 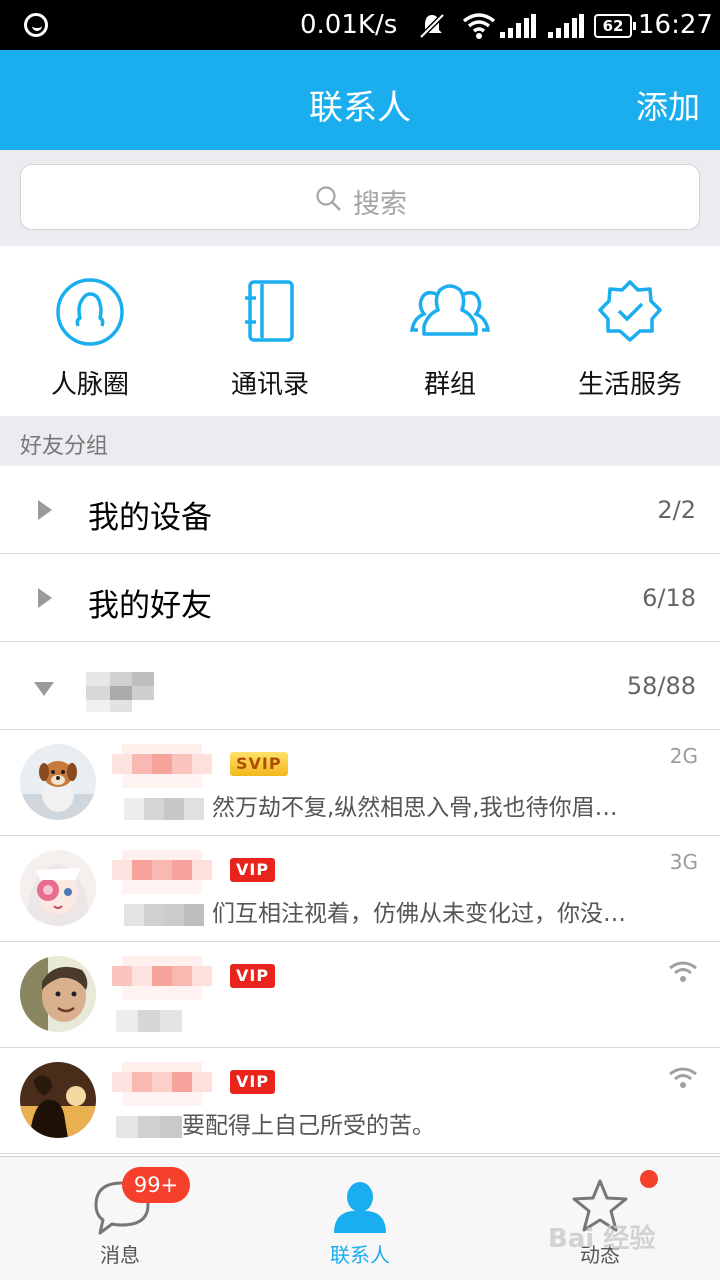 I want to click on search-placeholder: 搜索, so click(x=380, y=204).